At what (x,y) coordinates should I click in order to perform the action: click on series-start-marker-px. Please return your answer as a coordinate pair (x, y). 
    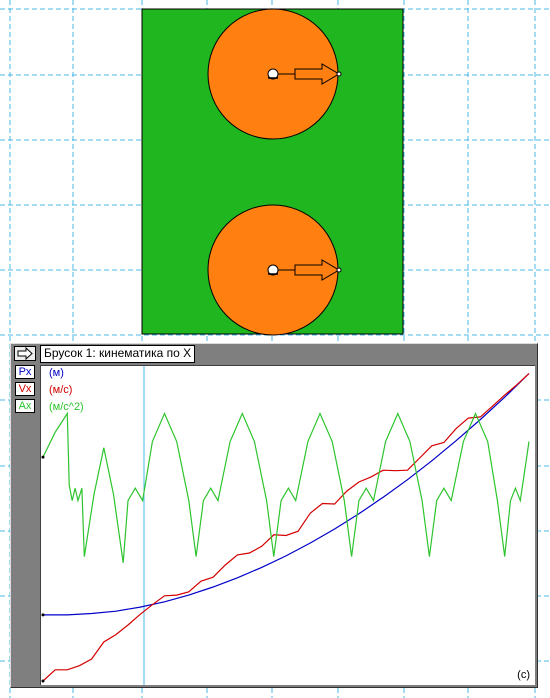
    Looking at the image, I should click on (43, 615).